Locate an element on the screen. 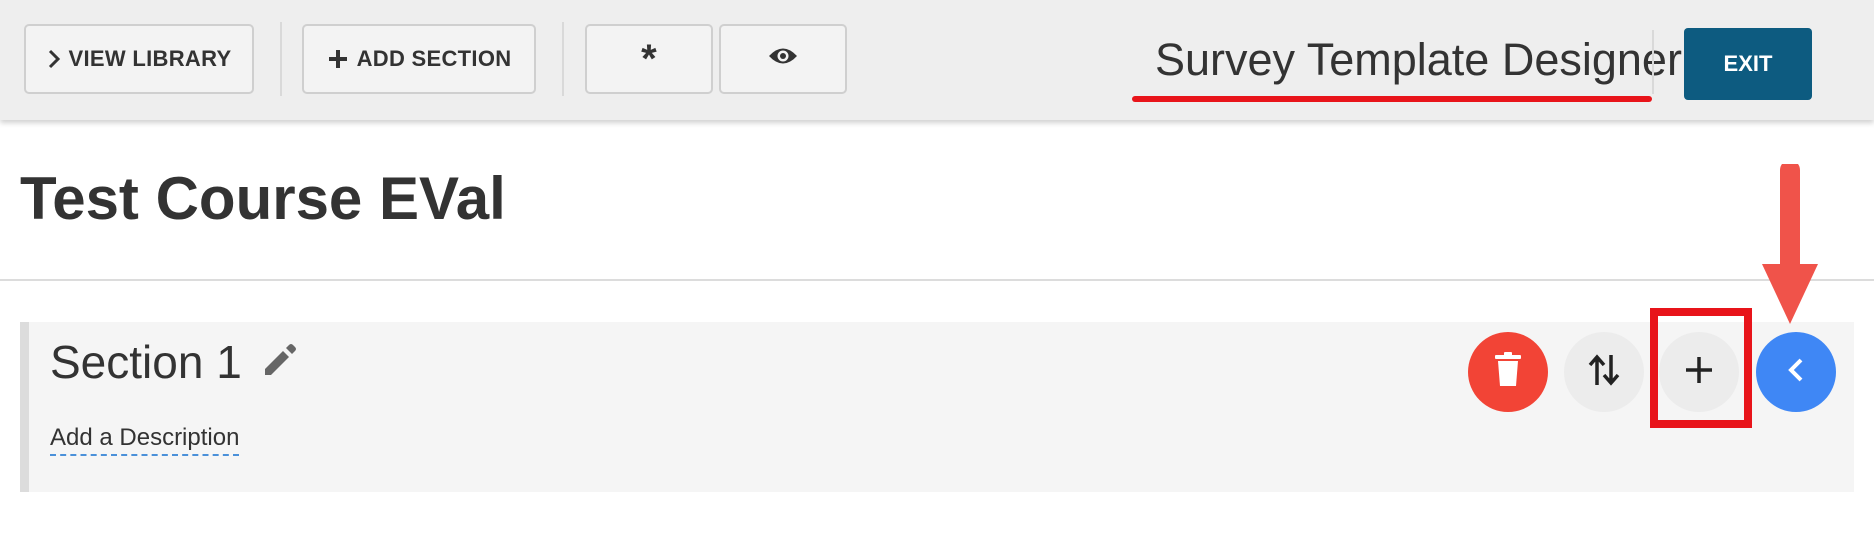  annotation-arrow-icon is located at coordinates (1790, 247).